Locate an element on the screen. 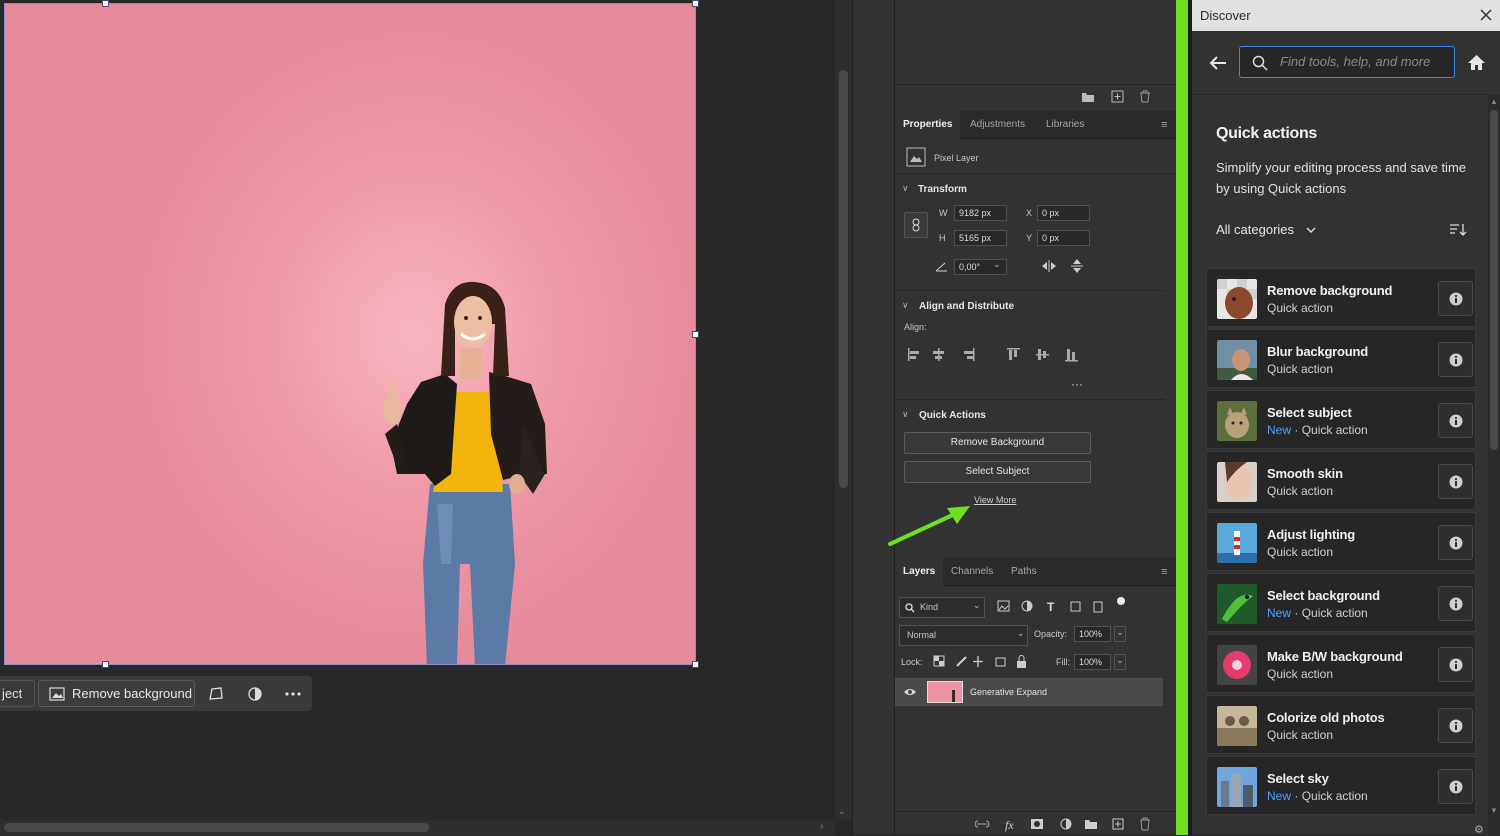 Image resolution: width=1500 pixels, height=836 pixels. align-more-options-icon: ··· is located at coordinates (1077, 384).